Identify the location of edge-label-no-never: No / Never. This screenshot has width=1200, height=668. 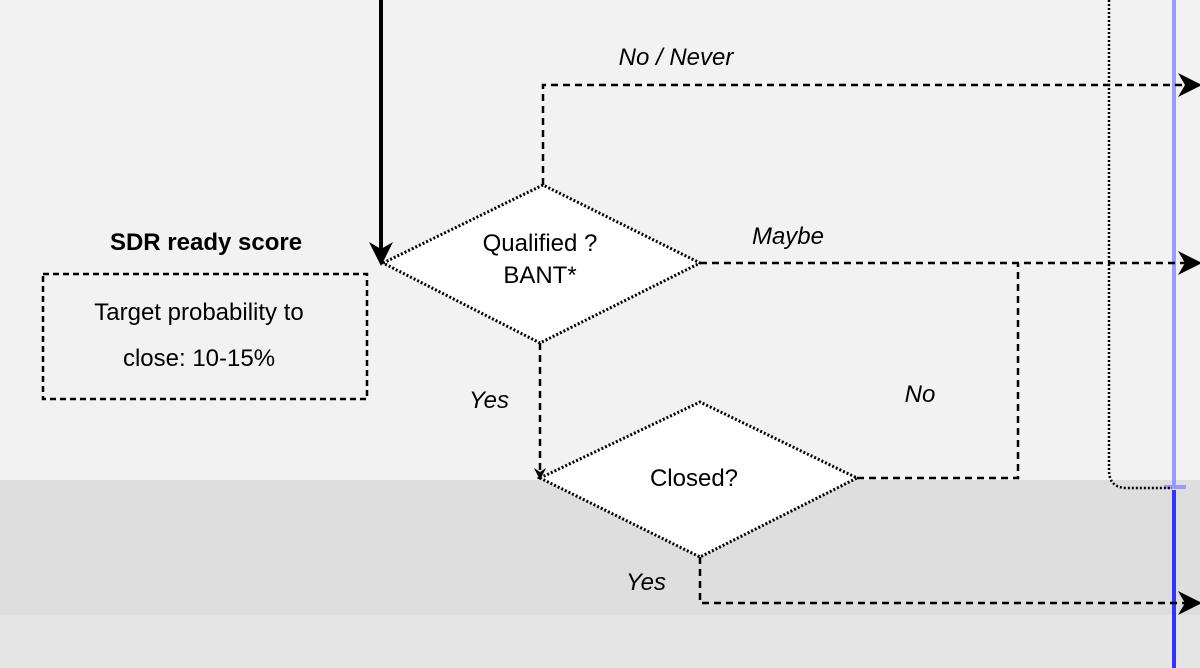
(677, 57).